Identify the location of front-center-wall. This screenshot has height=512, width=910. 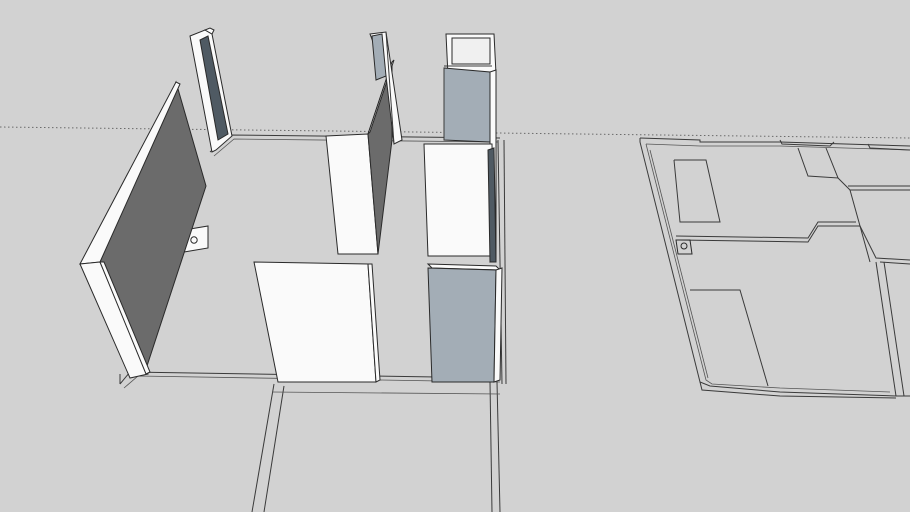
(317, 322).